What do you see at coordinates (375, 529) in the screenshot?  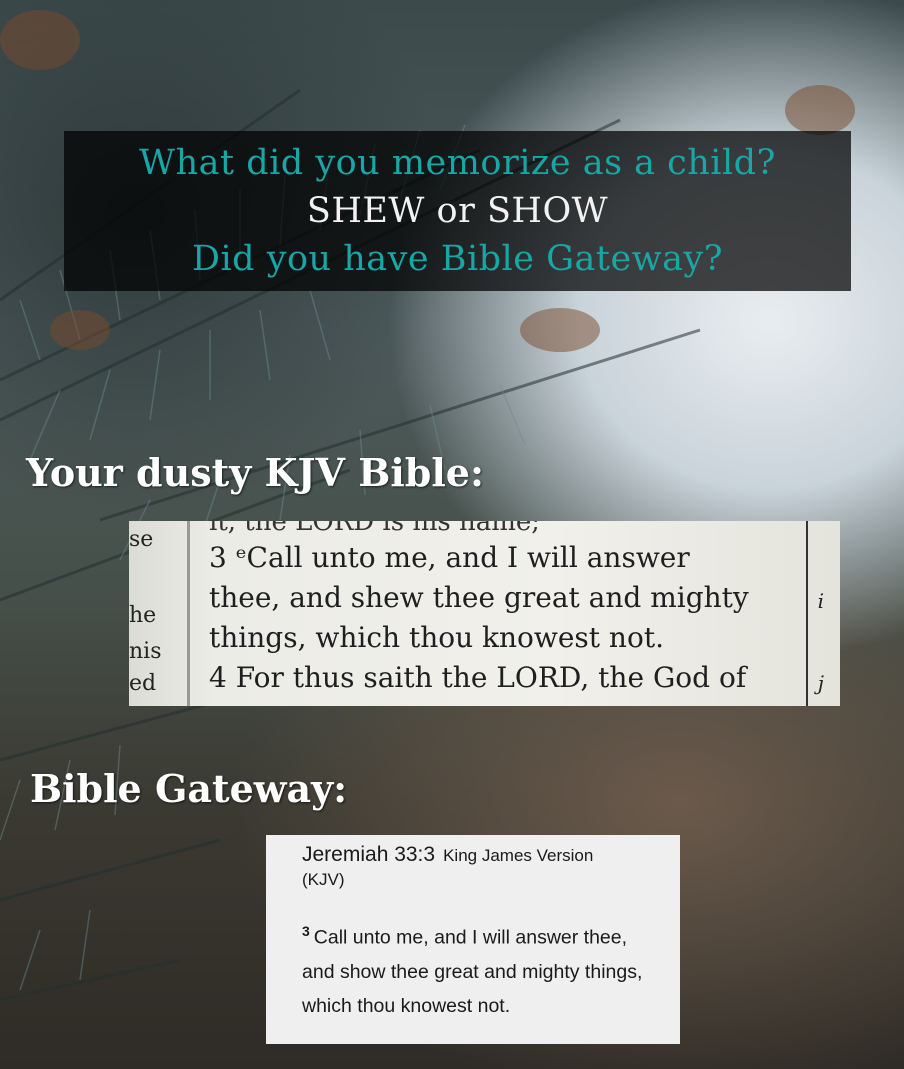 I see `cut-off-line: it, the LORD is his name;` at bounding box center [375, 529].